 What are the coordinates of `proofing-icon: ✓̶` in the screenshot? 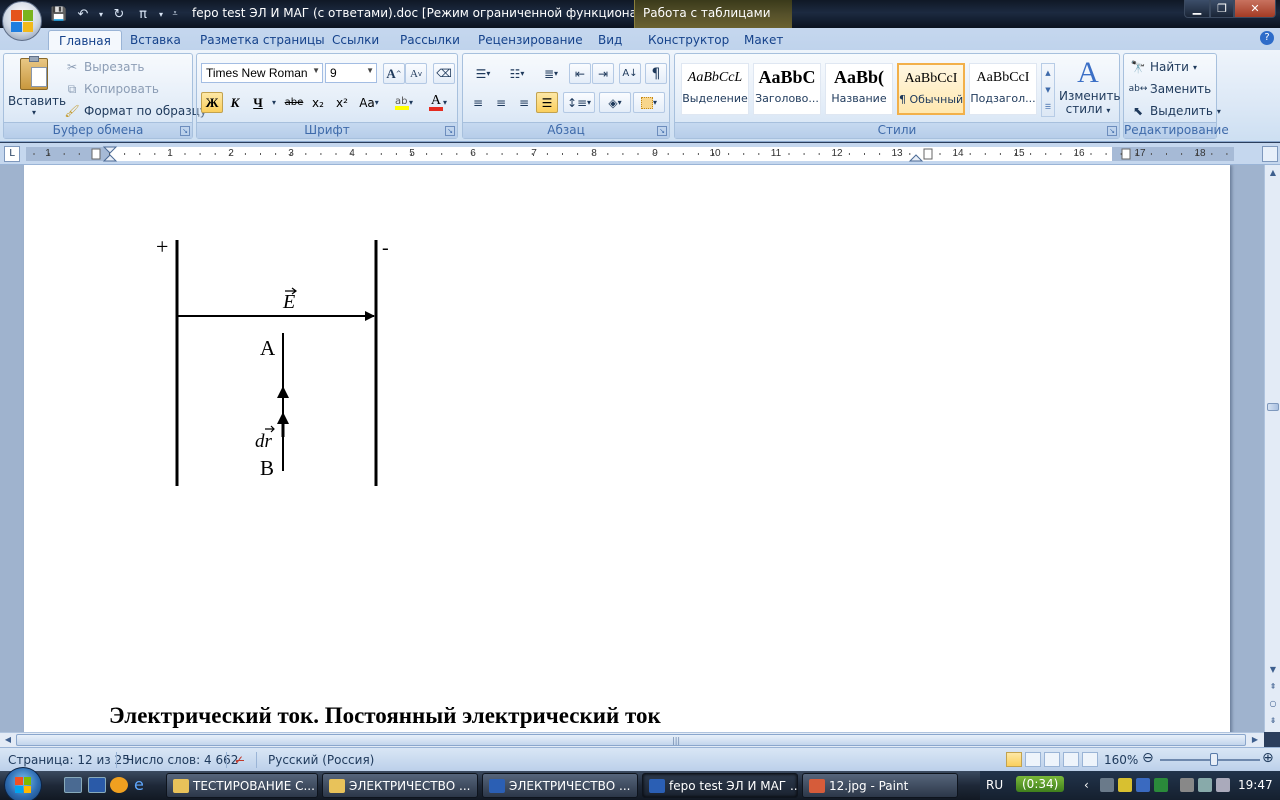 It's located at (239, 760).